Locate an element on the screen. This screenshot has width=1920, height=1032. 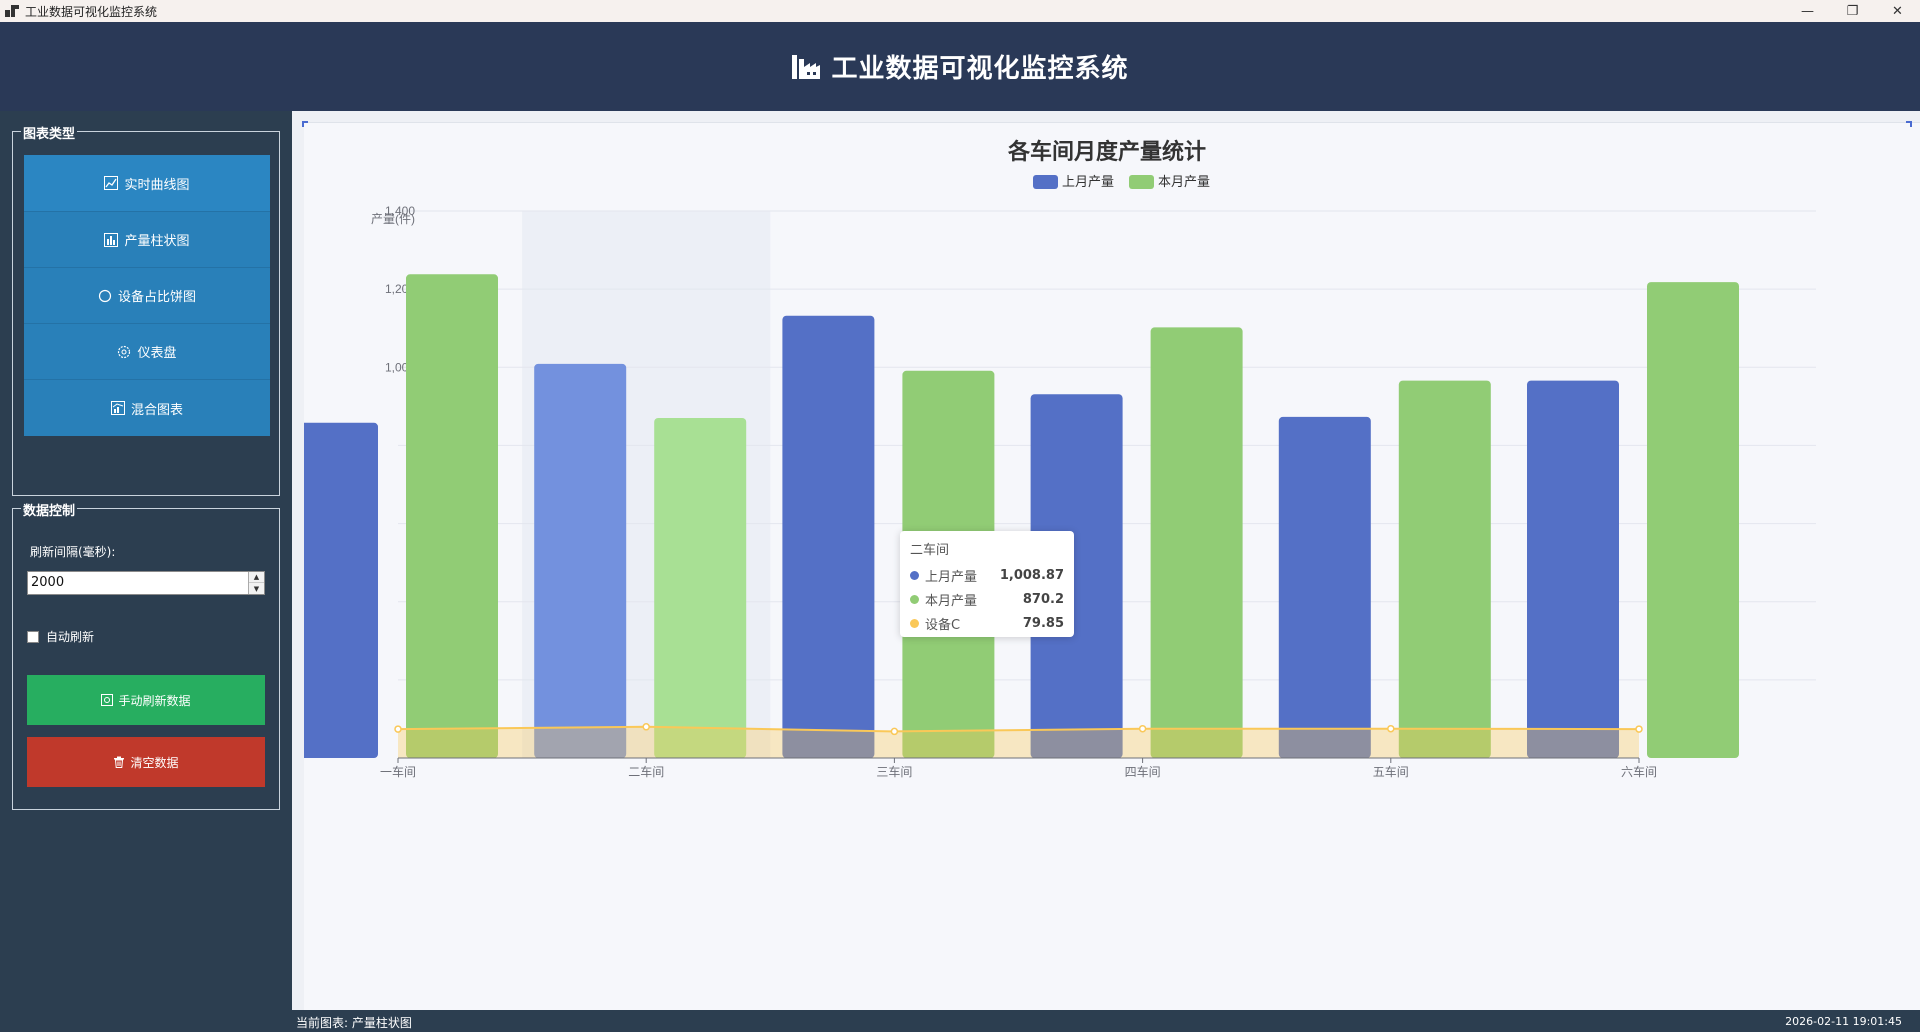
tooltip-series-value: 79.85 is located at coordinates (1043, 623).